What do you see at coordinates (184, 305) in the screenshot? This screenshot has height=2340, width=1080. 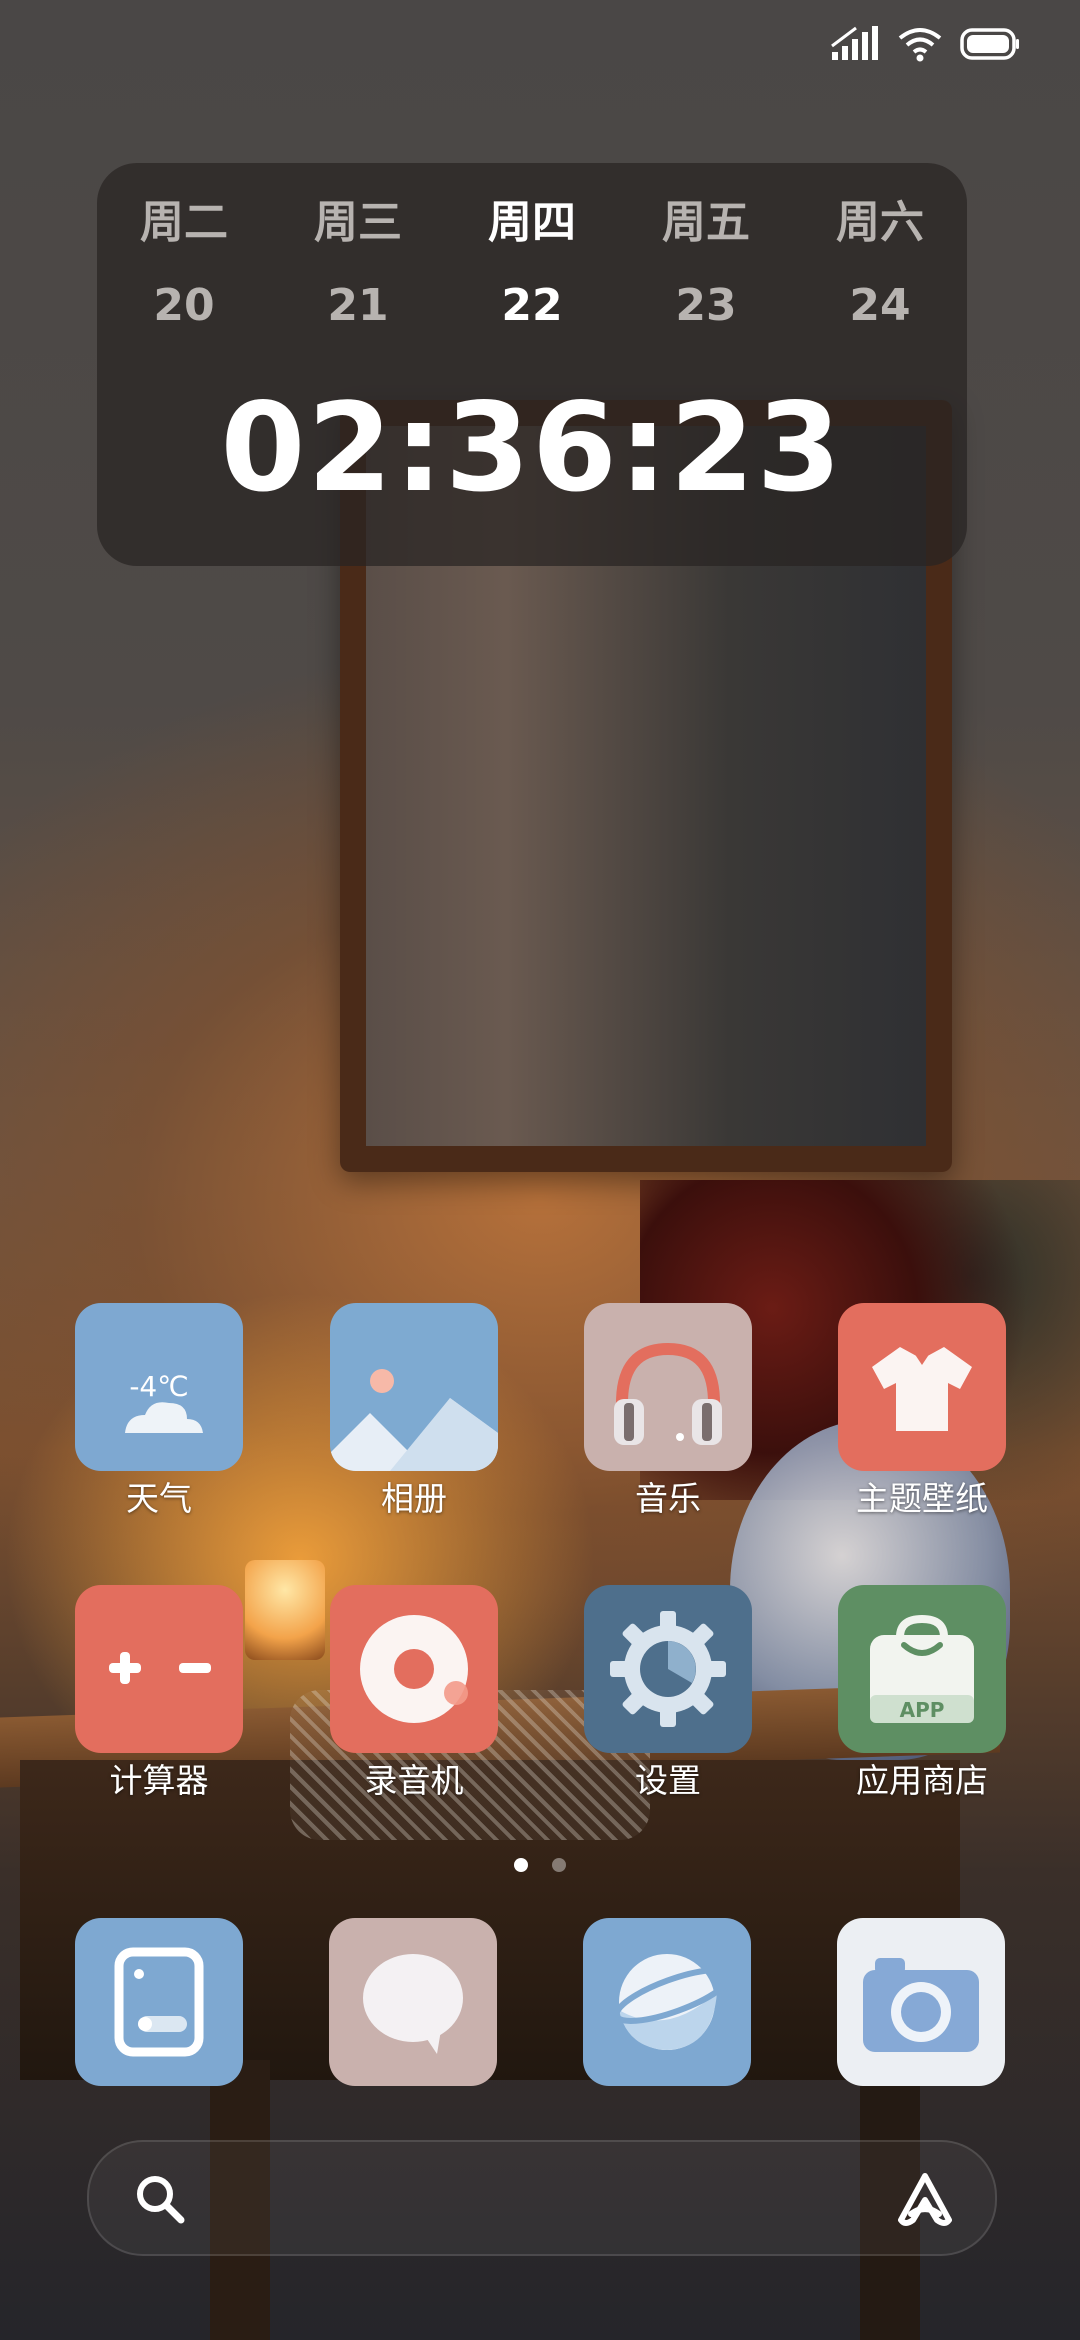 I see `day-date: 20` at bounding box center [184, 305].